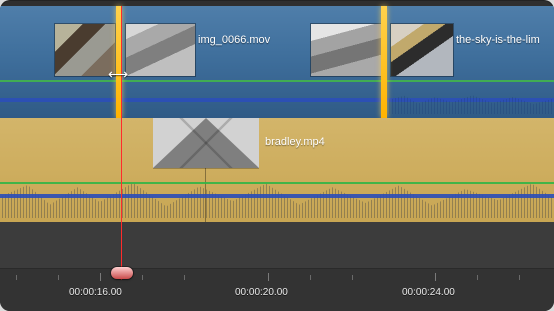  I want to click on ruler-time-label: 00:00:16.00, so click(95, 292).